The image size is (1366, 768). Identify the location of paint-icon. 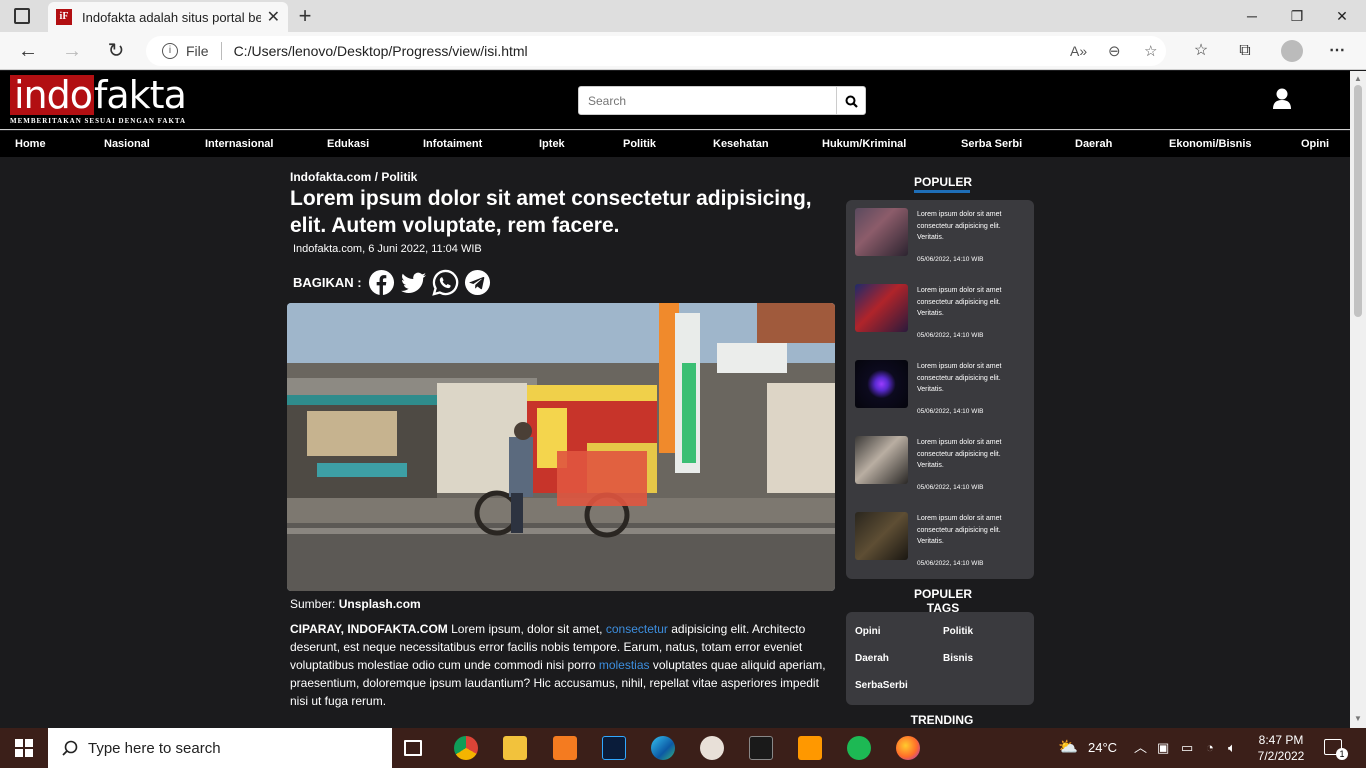
(712, 748).